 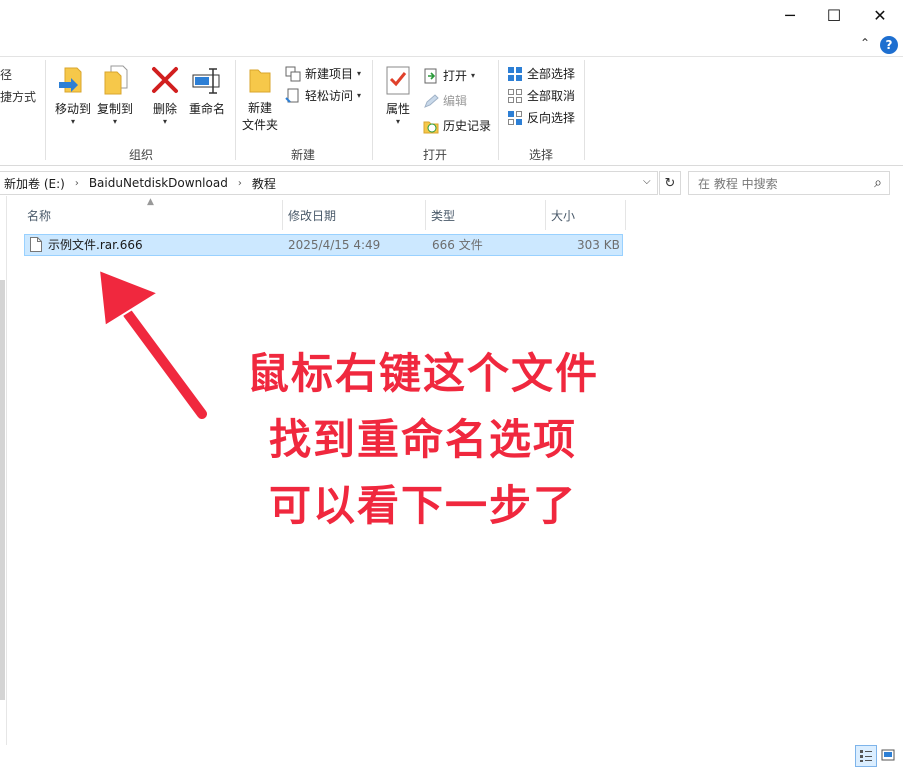 What do you see at coordinates (18, 96) in the screenshot?
I see `ribbon-partial-item-2: 捷方式` at bounding box center [18, 96].